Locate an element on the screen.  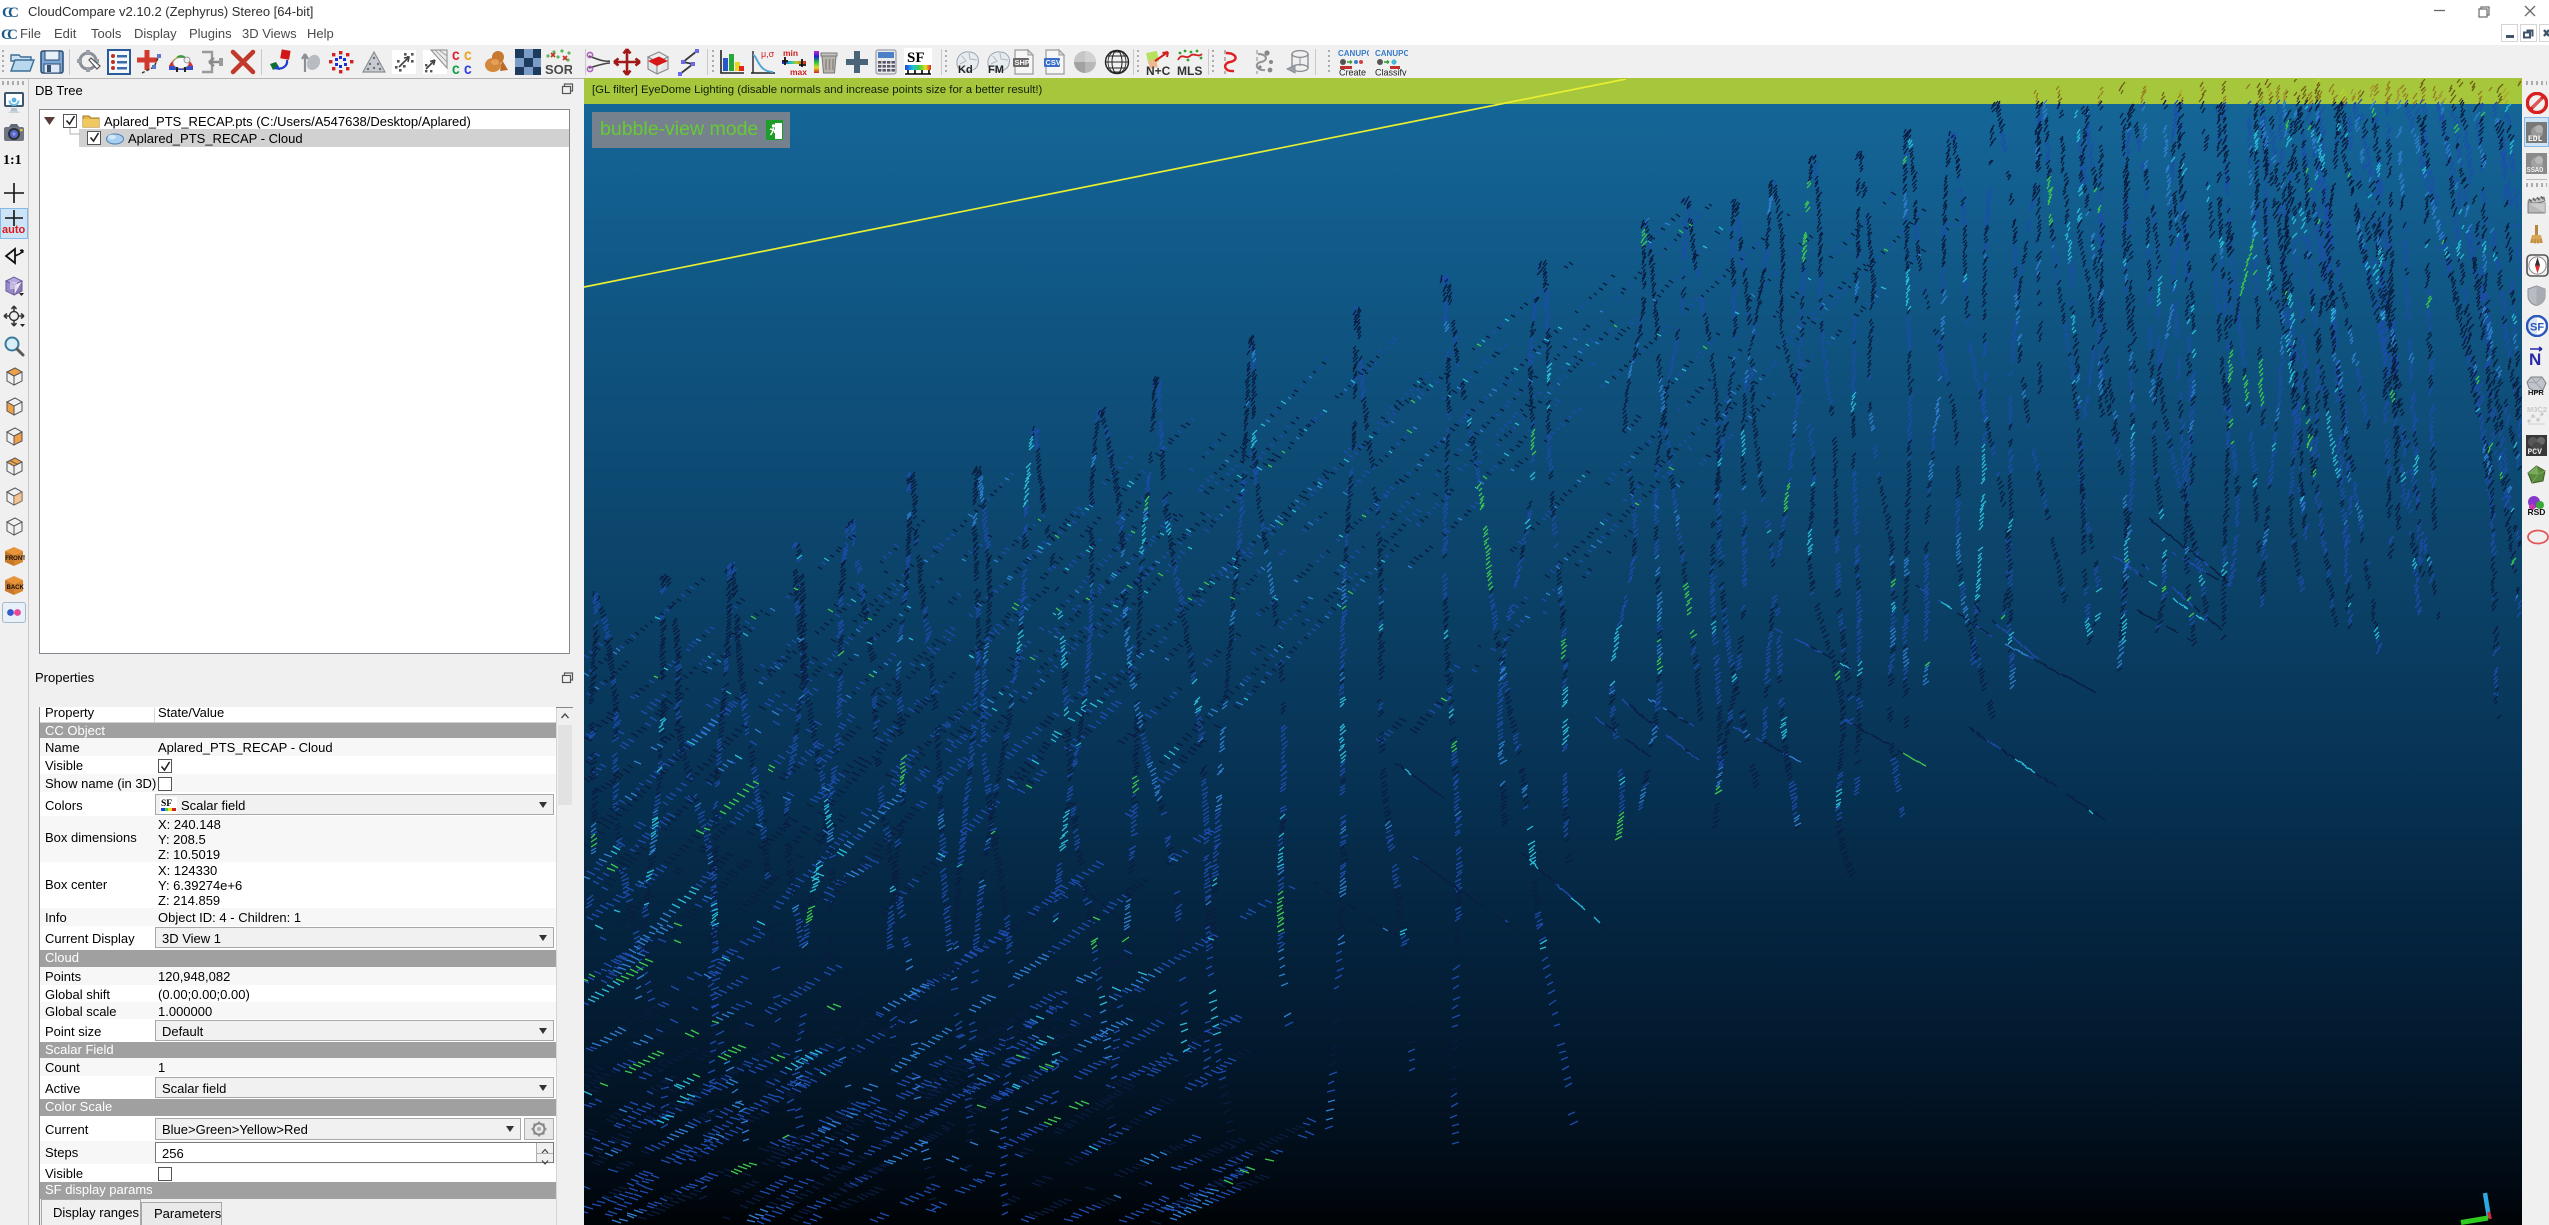
svg-text: EDL is located at coordinates (2535, 139).